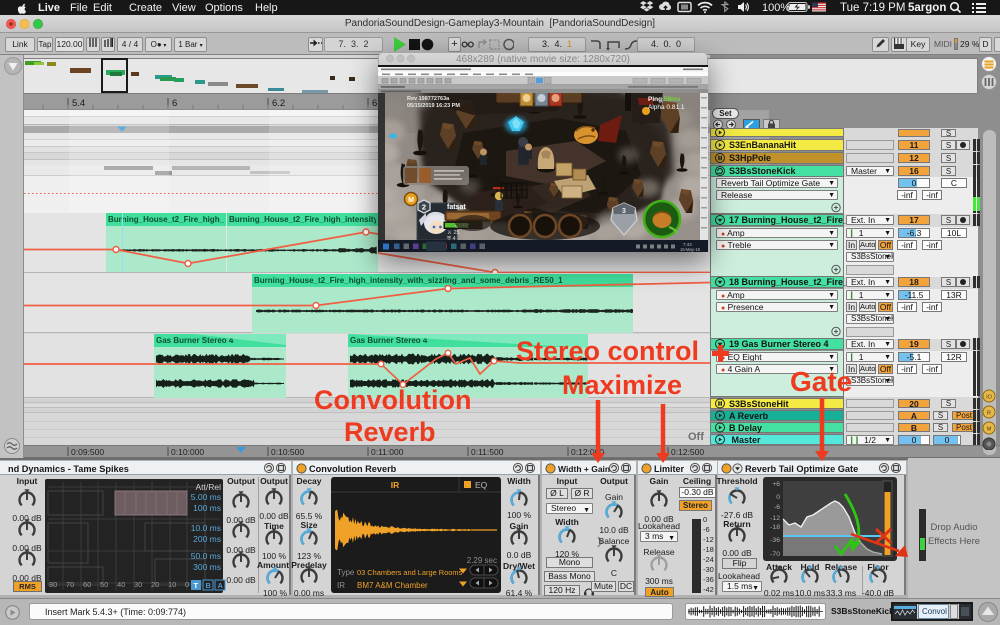 Image resolution: width=1000 pixels, height=625 pixels. I want to click on svg-text: 15-May-19, so click(690, 249).